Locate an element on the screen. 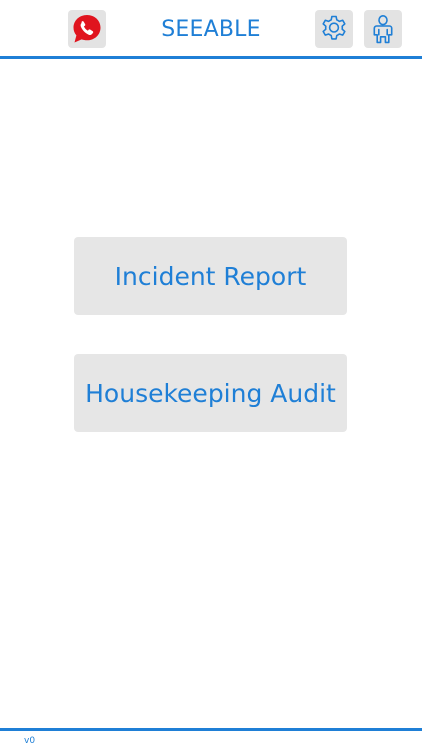  gear-icon is located at coordinates (334, 27).